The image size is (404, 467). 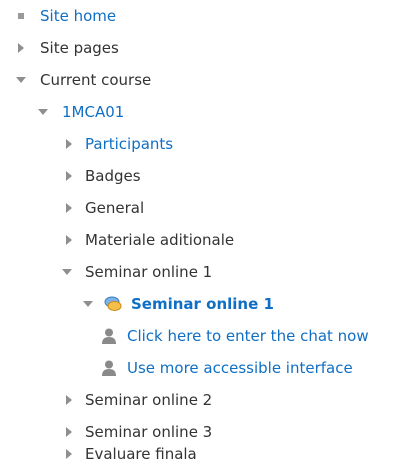 I want to click on nav-item-evaluare-label: Evaluare finala, so click(x=141, y=454).